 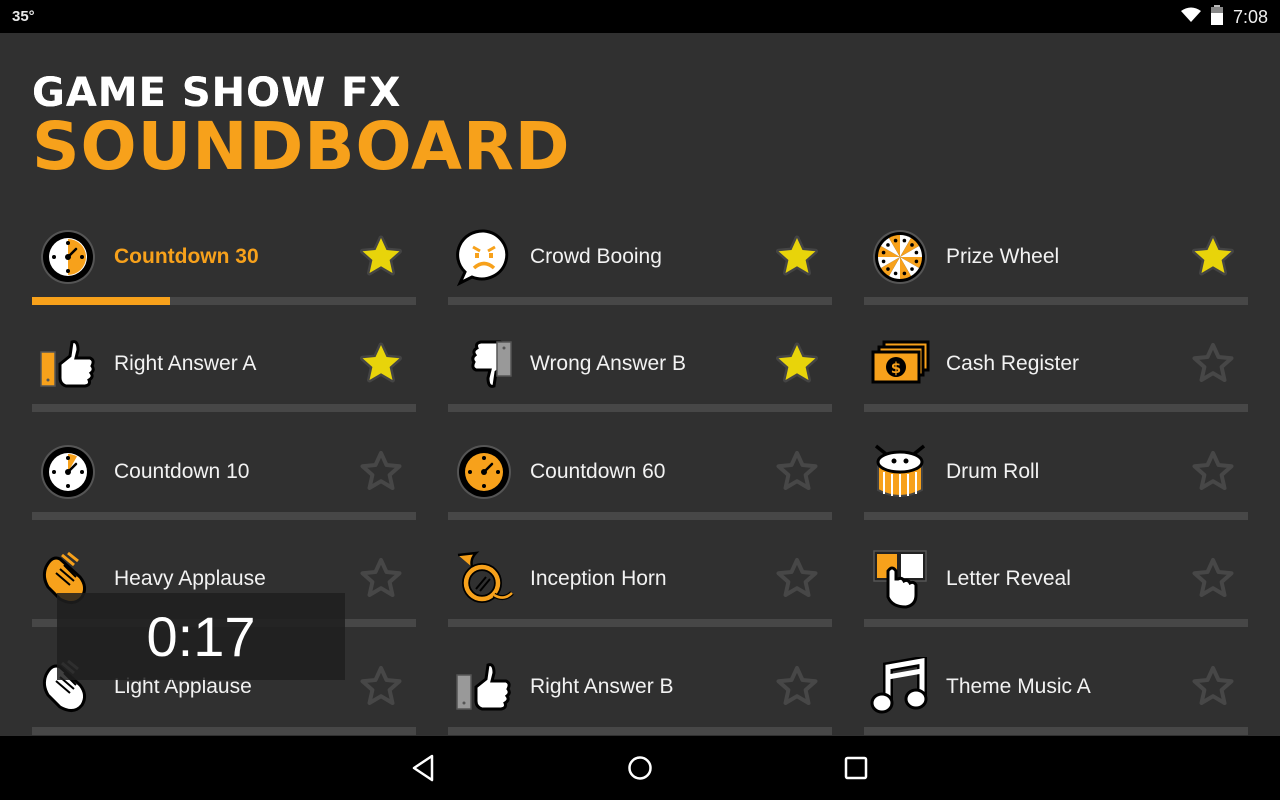 I want to click on sound-button: Right Answer A, so click(x=224, y=383).